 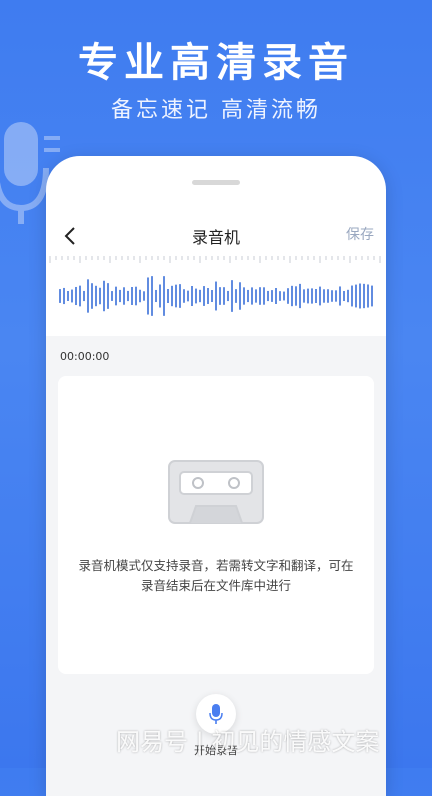 I want to click on page-title: 录音机, so click(x=215, y=237).